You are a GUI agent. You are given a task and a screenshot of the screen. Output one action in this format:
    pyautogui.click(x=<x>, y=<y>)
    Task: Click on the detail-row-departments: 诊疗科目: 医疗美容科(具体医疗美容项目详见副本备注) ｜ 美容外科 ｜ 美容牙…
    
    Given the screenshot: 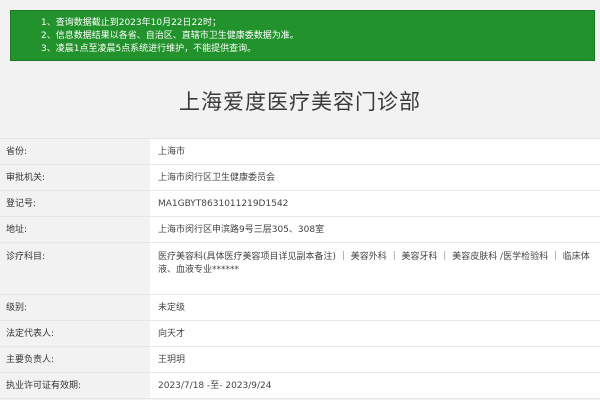 What is the action you would take?
    pyautogui.click(x=300, y=269)
    